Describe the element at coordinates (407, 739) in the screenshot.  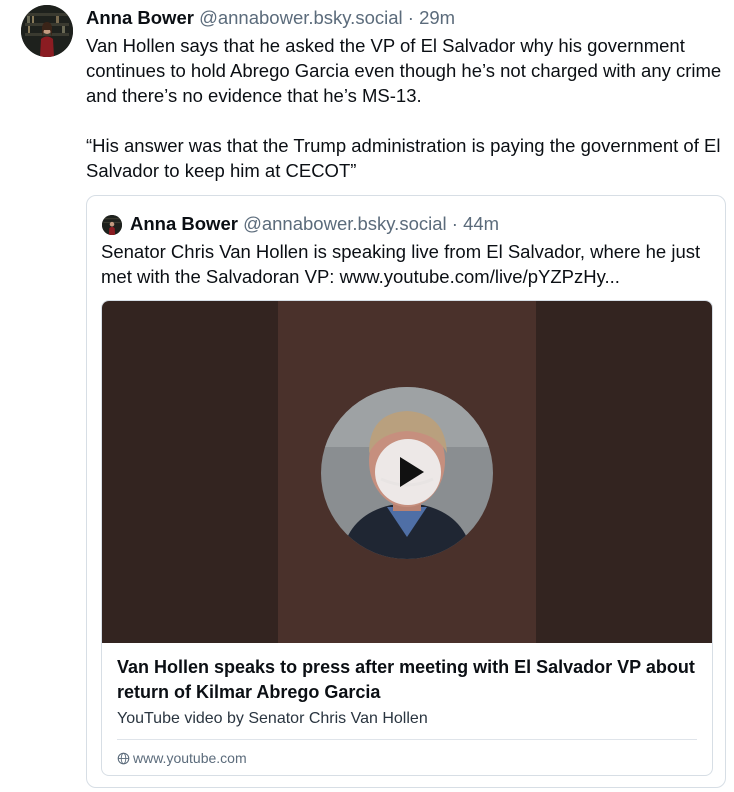
I see `embed-divider` at that location.